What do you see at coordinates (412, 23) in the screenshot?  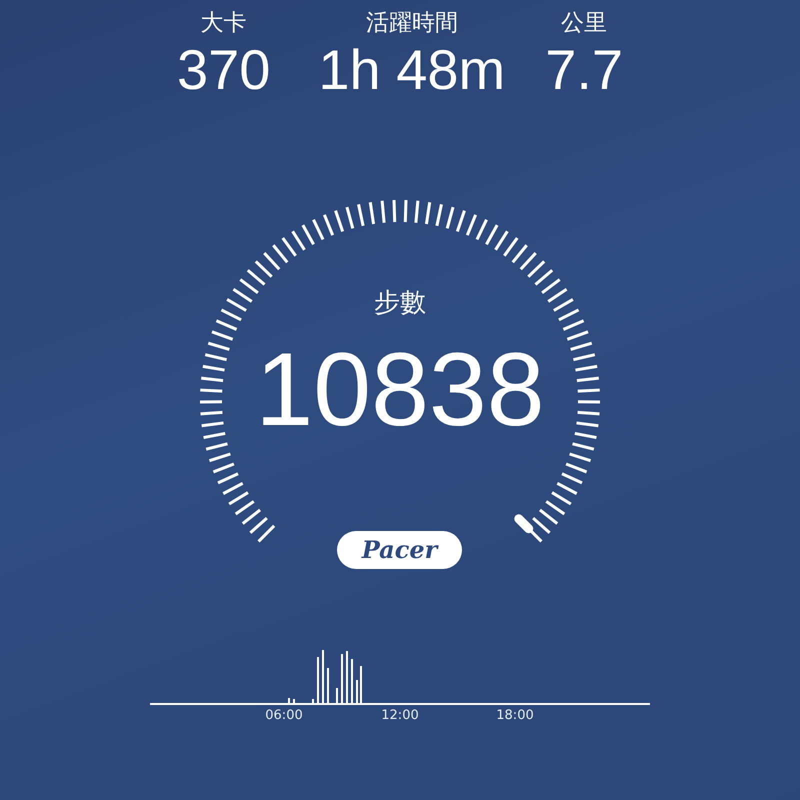 I see `stat-label: 活躍時間` at bounding box center [412, 23].